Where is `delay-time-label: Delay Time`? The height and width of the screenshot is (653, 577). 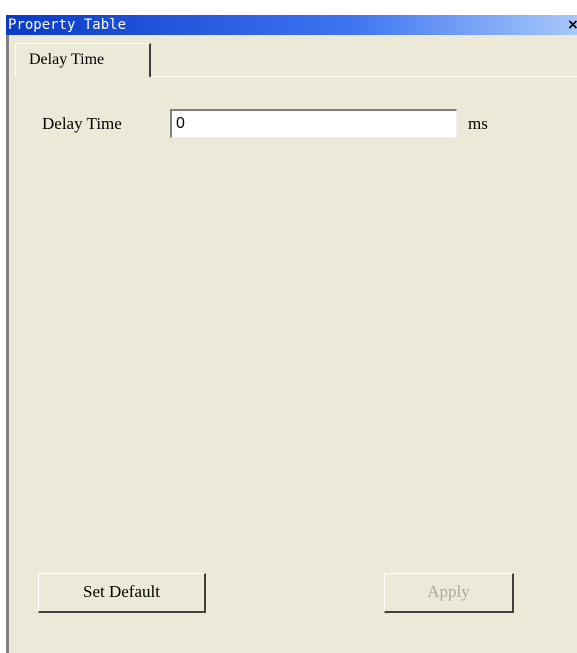 delay-time-label: Delay Time is located at coordinates (82, 123).